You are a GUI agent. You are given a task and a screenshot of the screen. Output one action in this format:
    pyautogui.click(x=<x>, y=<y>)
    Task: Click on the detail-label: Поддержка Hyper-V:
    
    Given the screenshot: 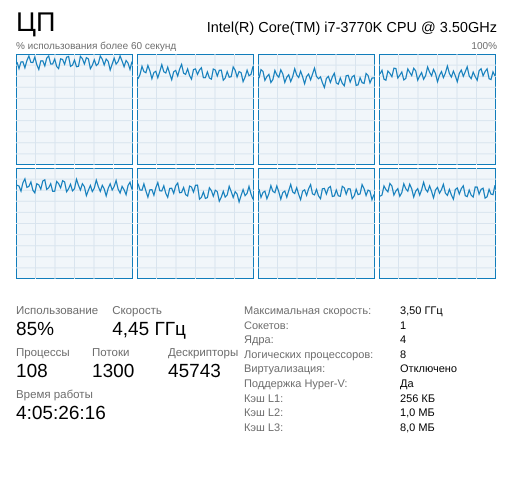 What is the action you would take?
    pyautogui.click(x=296, y=384)
    